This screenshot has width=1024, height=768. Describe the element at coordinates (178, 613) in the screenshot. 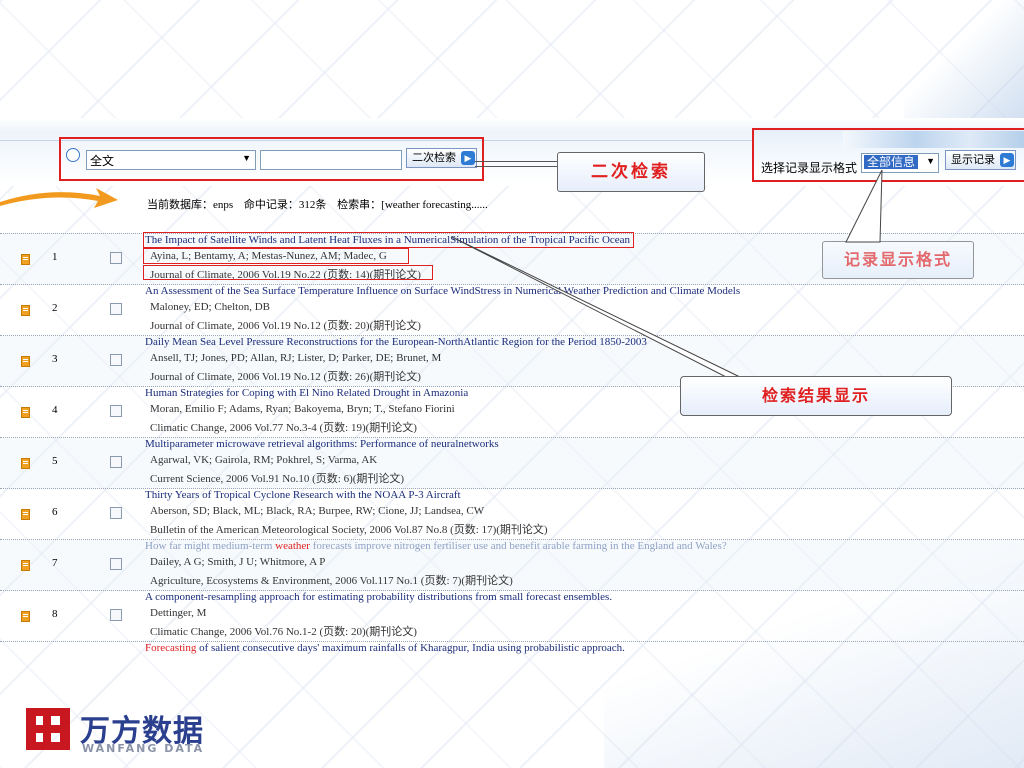

I see `result-authors: Dettinger, M` at that location.